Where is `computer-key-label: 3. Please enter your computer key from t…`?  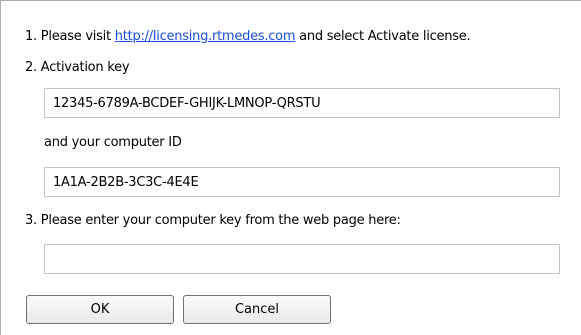
computer-key-label: 3. Please enter your computer key from t… is located at coordinates (213, 220).